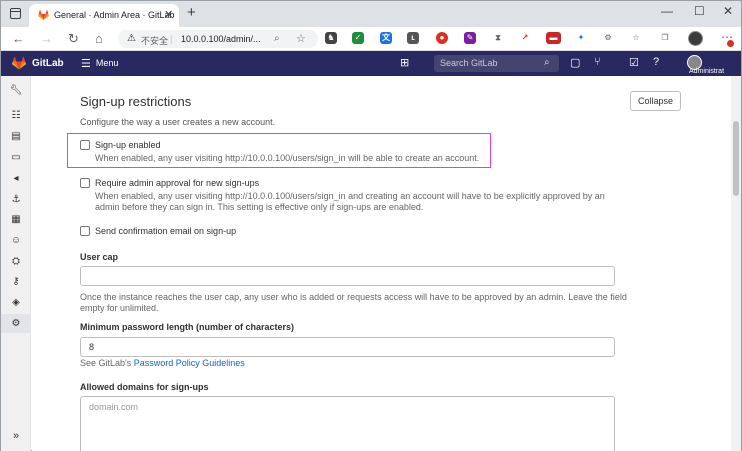  Describe the element at coordinates (636, 38) in the screenshot. I see `favorites-icon: ☆` at that location.